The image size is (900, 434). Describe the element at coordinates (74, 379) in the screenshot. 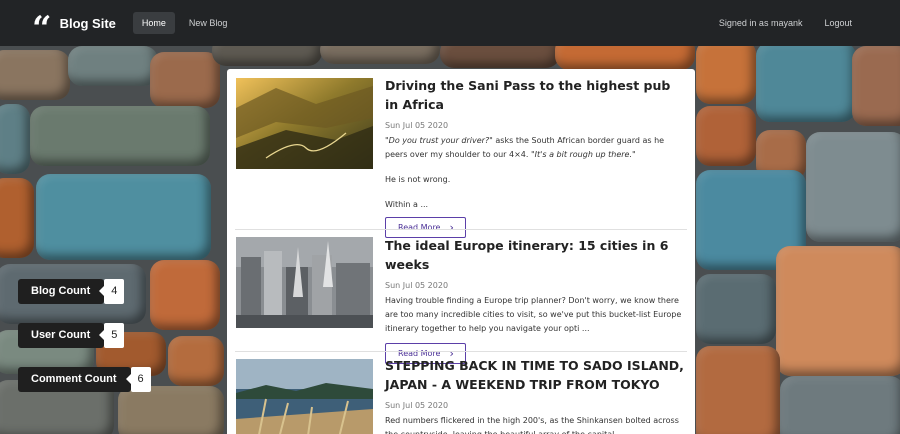

I see `comment-count-label: Comment Count` at that location.